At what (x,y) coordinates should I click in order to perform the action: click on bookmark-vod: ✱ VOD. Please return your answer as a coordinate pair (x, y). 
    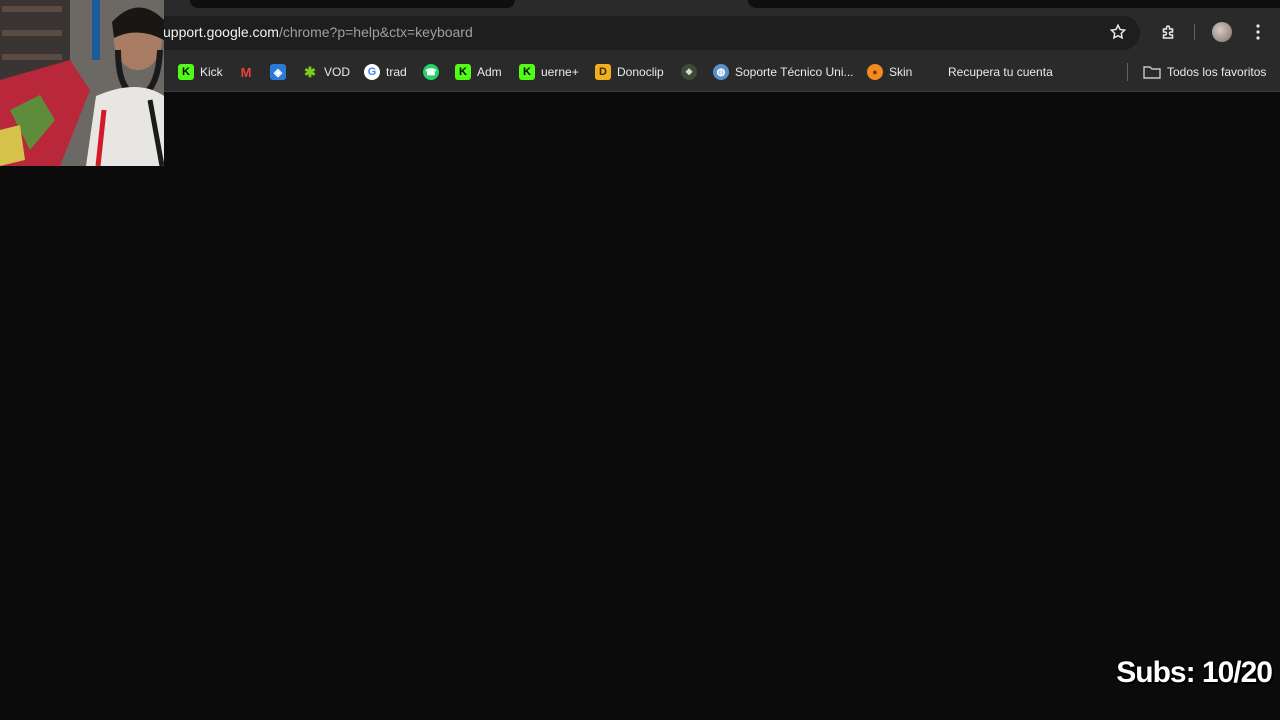
    Looking at the image, I should click on (326, 72).